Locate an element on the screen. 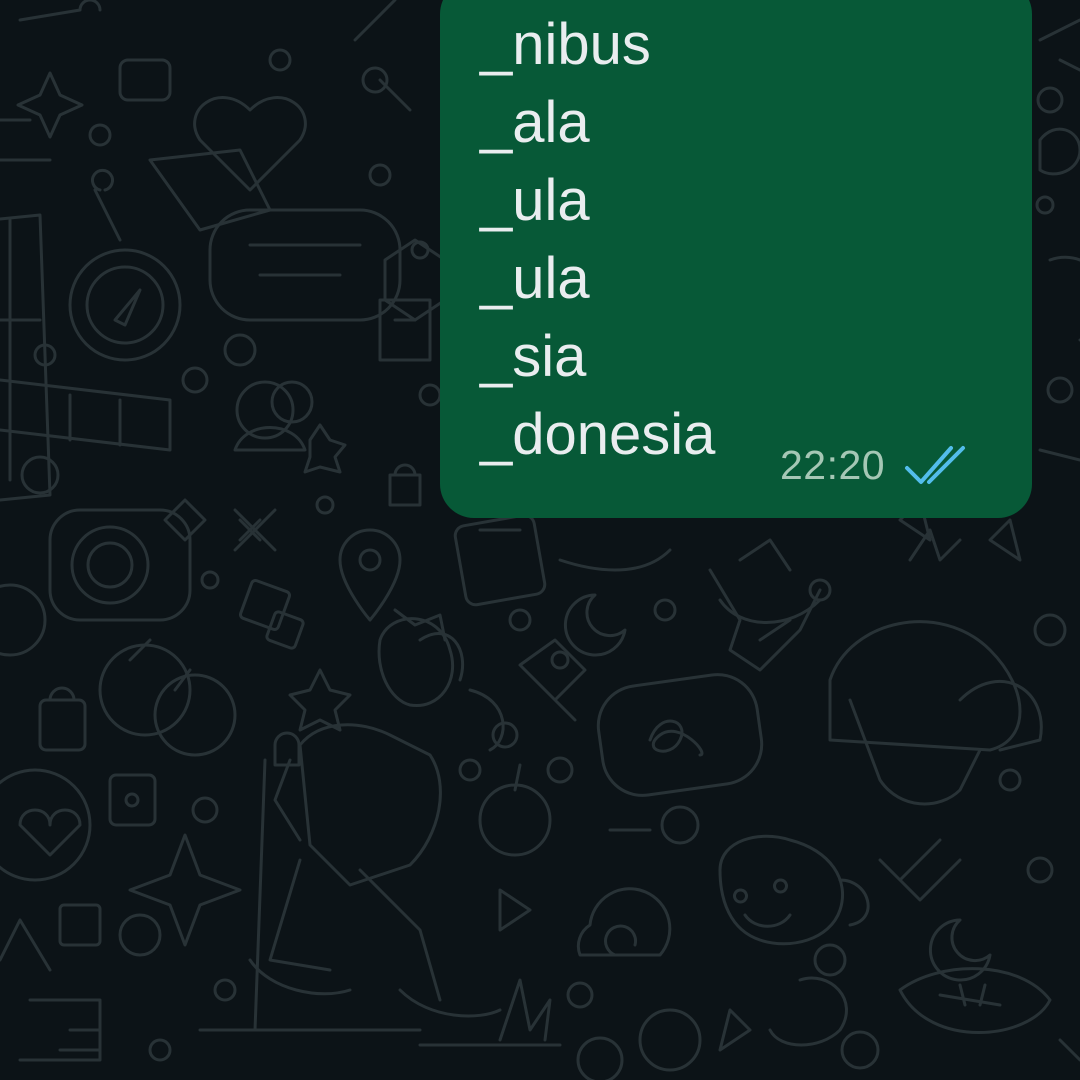  message-line: _nibus is located at coordinates (565, 44).